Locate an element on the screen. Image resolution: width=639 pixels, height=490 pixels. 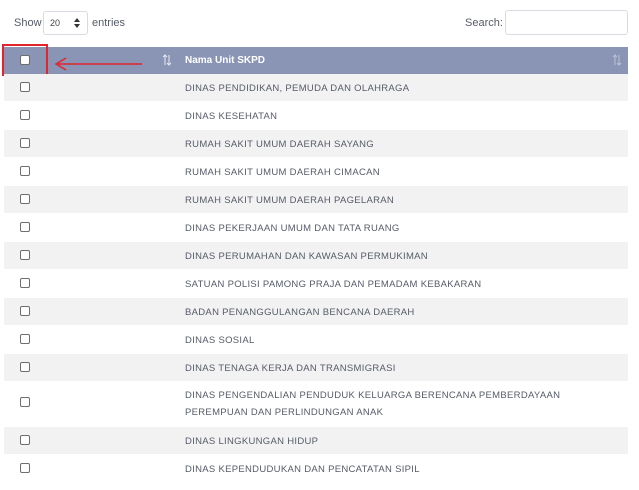
unit-name-cell: DINAS PENDIDIKAN, PEMUDA DAN OLAHRAGA is located at coordinates (297, 88).